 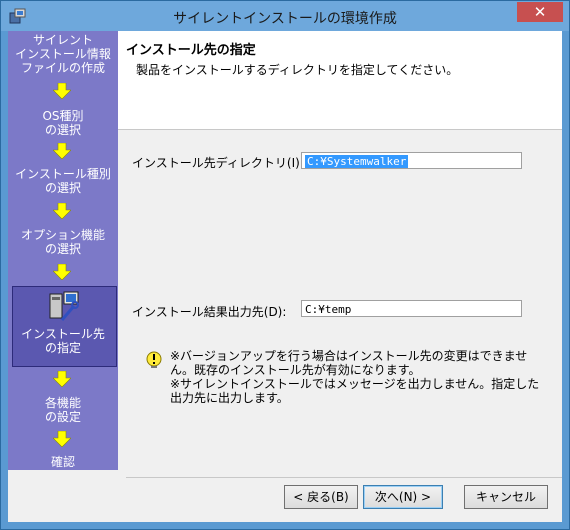 What do you see at coordinates (64, 306) in the screenshot?
I see `computer-wrench-icon` at bounding box center [64, 306].